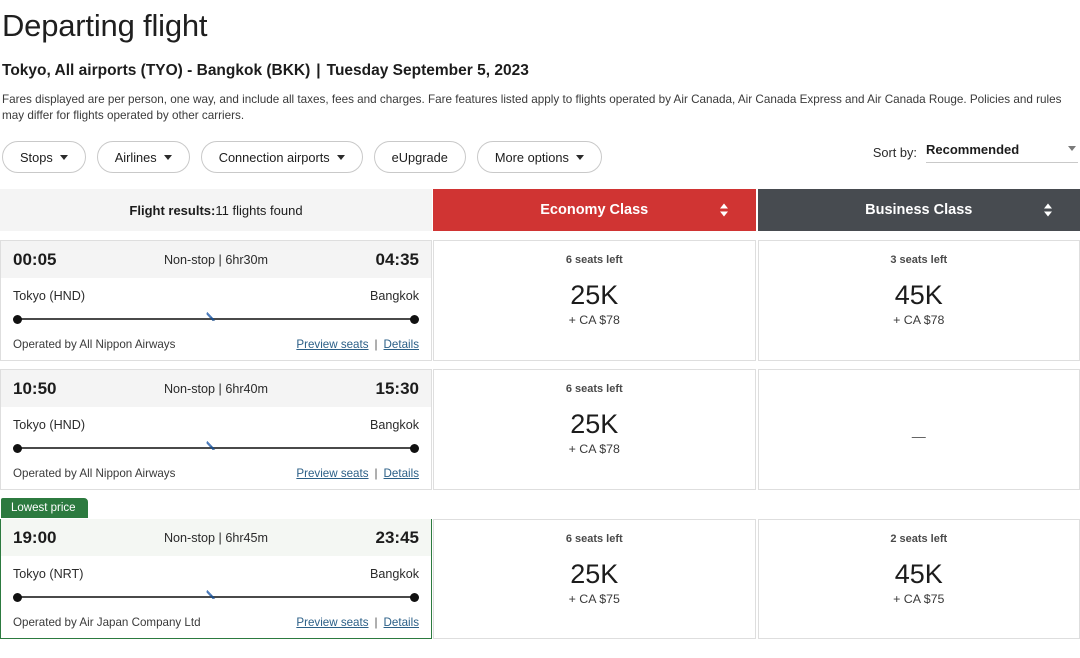  What do you see at coordinates (216, 210) in the screenshot?
I see `flight-results-count: Flight results:11 flights found` at bounding box center [216, 210].